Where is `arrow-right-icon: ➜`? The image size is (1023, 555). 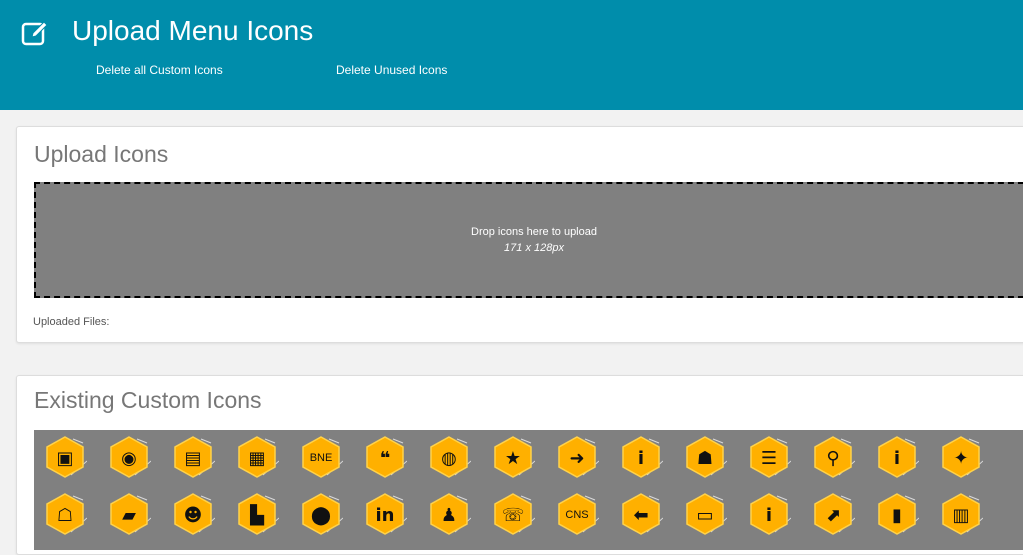 arrow-right-icon: ➜ is located at coordinates (578, 457).